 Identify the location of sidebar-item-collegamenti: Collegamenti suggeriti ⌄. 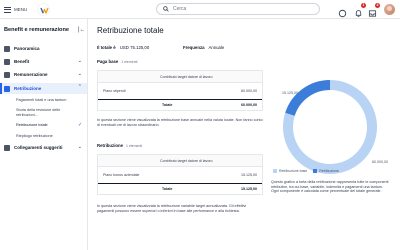
(43, 147).